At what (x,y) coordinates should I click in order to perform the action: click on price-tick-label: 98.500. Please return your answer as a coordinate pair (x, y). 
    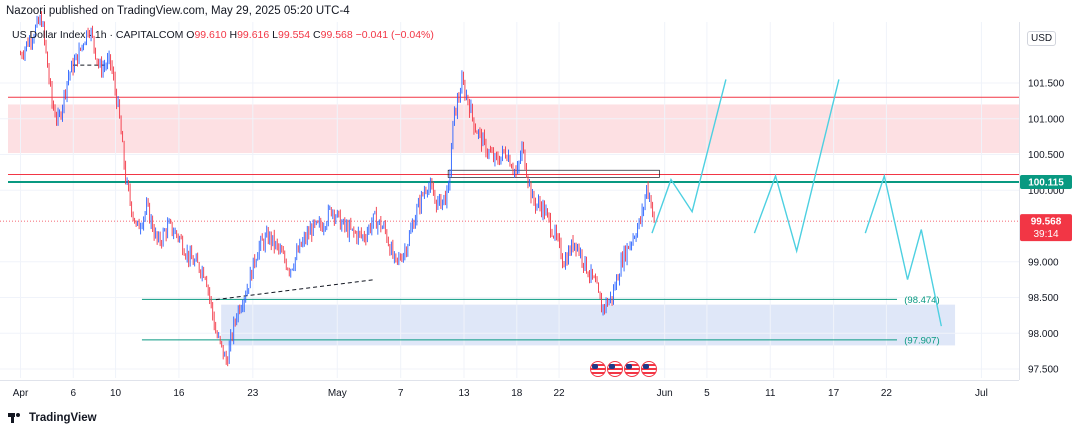
    Looking at the image, I should click on (1043, 298).